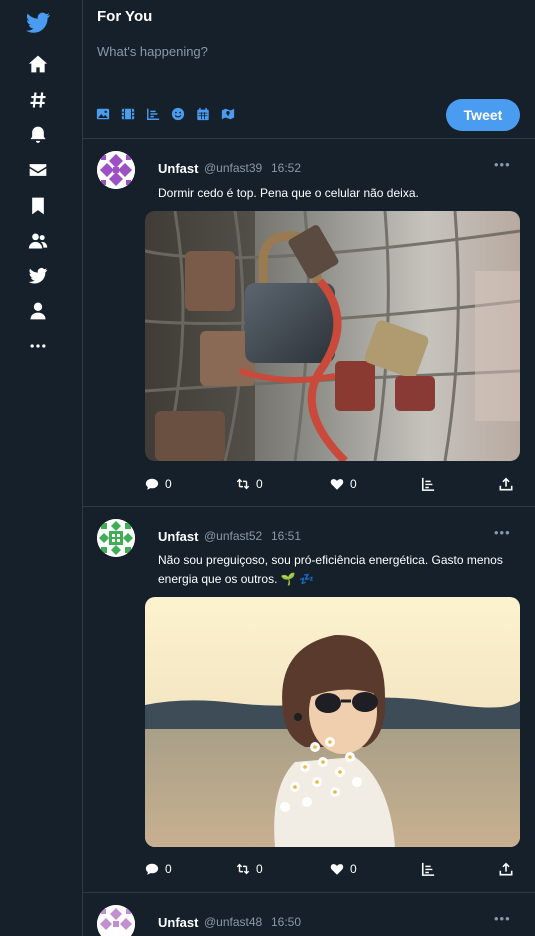 This screenshot has height=936, width=535. Describe the element at coordinates (233, 168) in the screenshot. I see `author-handle: @unfast39` at that location.